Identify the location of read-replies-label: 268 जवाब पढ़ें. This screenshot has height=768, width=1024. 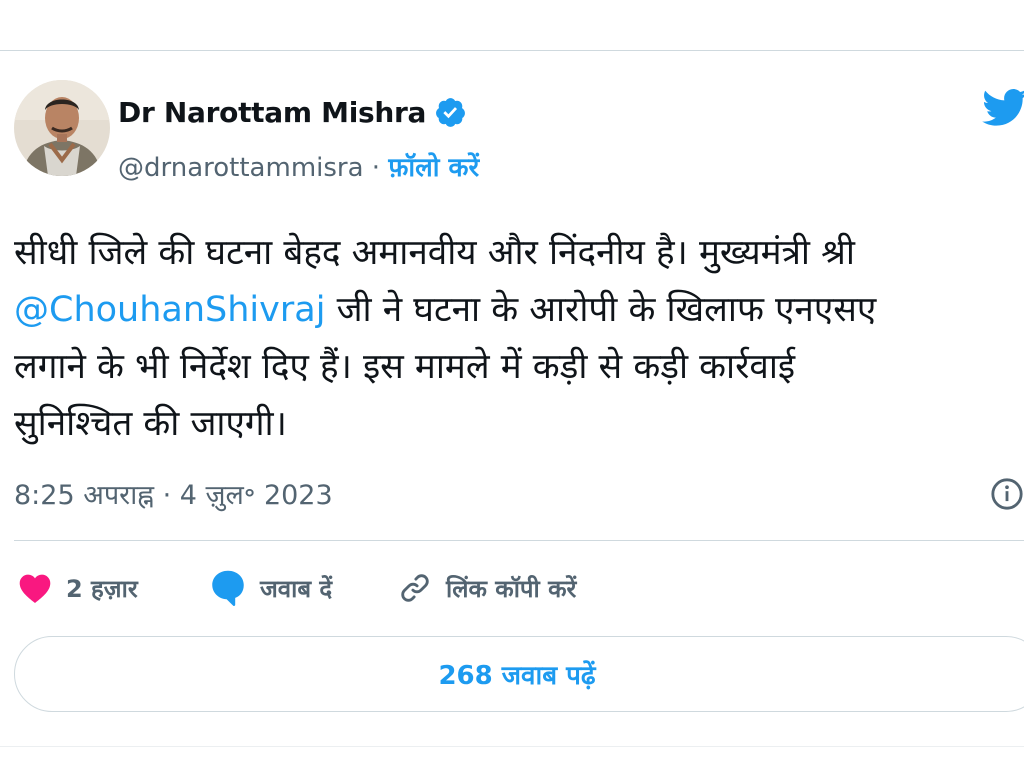
(517, 676).